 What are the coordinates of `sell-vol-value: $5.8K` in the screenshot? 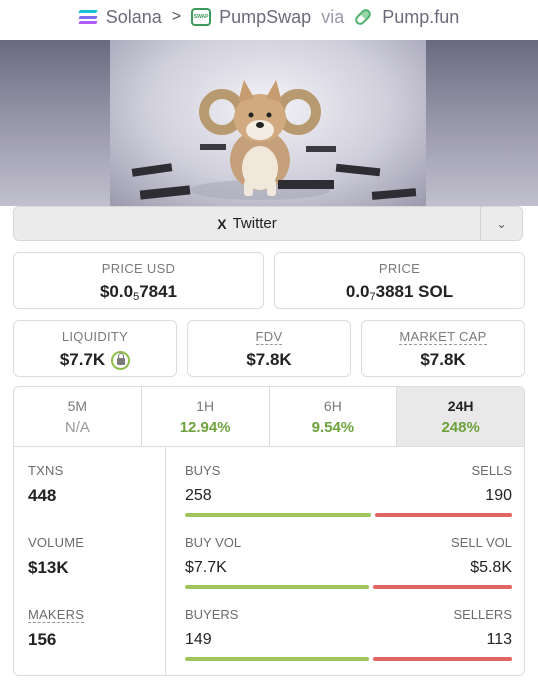 It's located at (491, 567).